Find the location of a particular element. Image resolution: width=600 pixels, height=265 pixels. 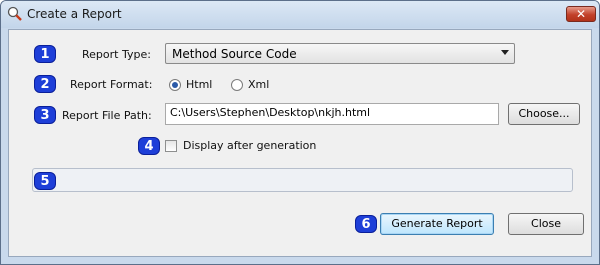

radio-selected-dot is located at coordinates (175, 85).